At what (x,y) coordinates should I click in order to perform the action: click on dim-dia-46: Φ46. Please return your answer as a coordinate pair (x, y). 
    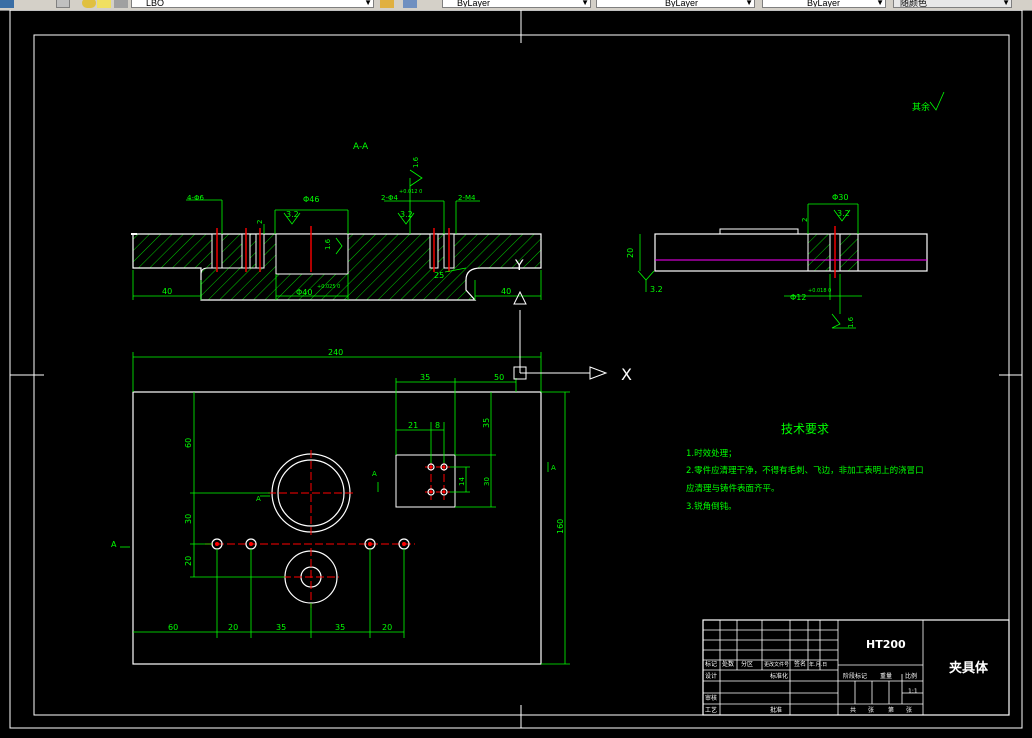
    Looking at the image, I should click on (311, 199).